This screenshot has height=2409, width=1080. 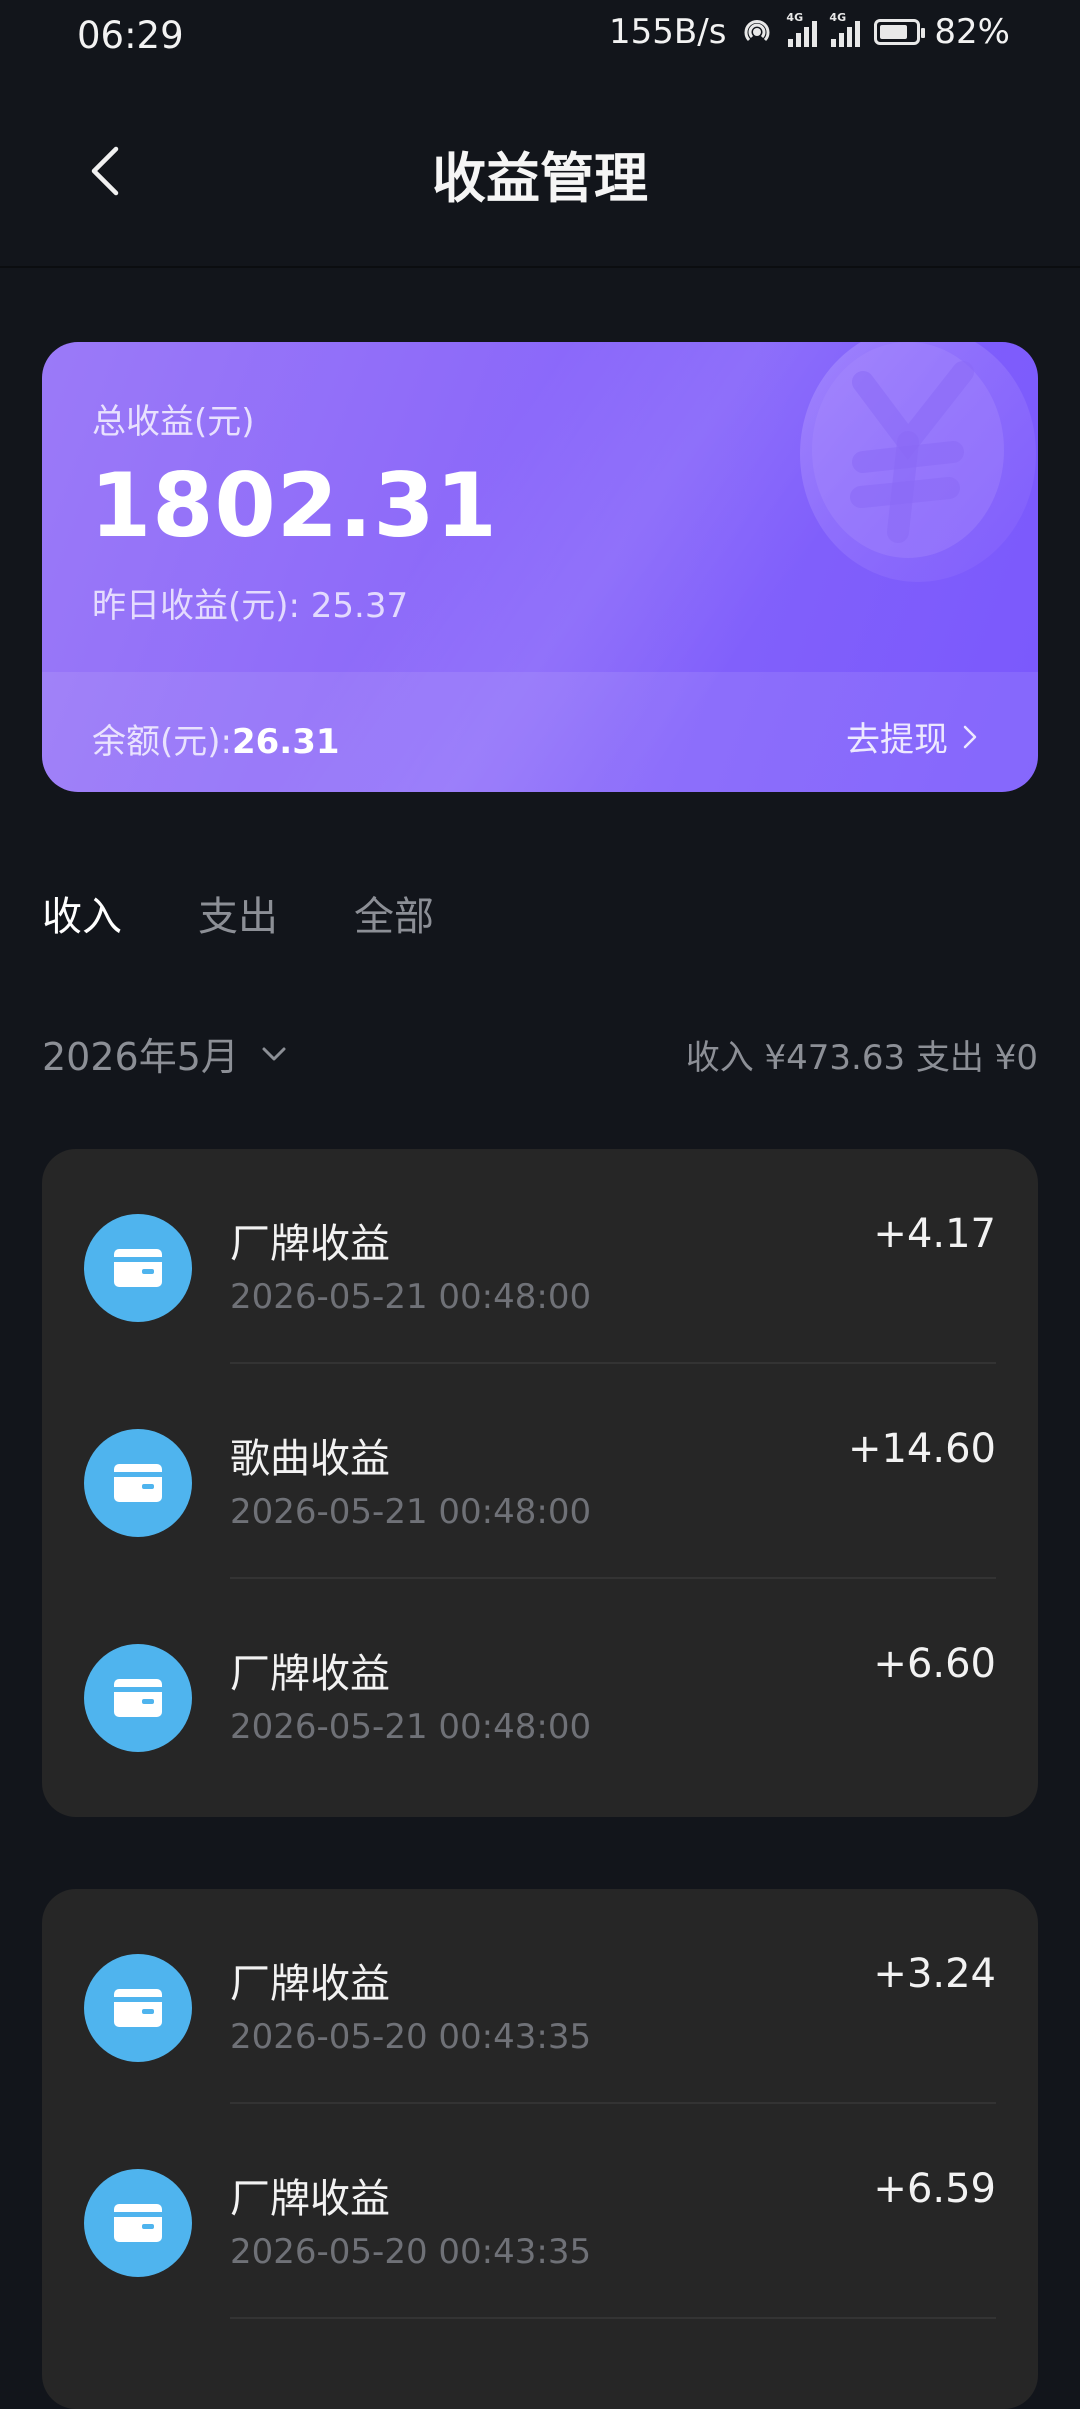 What do you see at coordinates (894, 32) in the screenshot?
I see `battery-fill` at bounding box center [894, 32].